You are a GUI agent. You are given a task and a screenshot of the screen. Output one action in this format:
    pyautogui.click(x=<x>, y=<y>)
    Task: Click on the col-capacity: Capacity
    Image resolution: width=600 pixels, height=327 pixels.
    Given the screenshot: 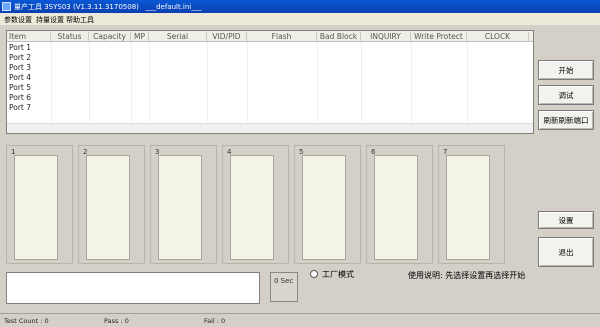 What is the action you would take?
    pyautogui.click(x=110, y=37)
    